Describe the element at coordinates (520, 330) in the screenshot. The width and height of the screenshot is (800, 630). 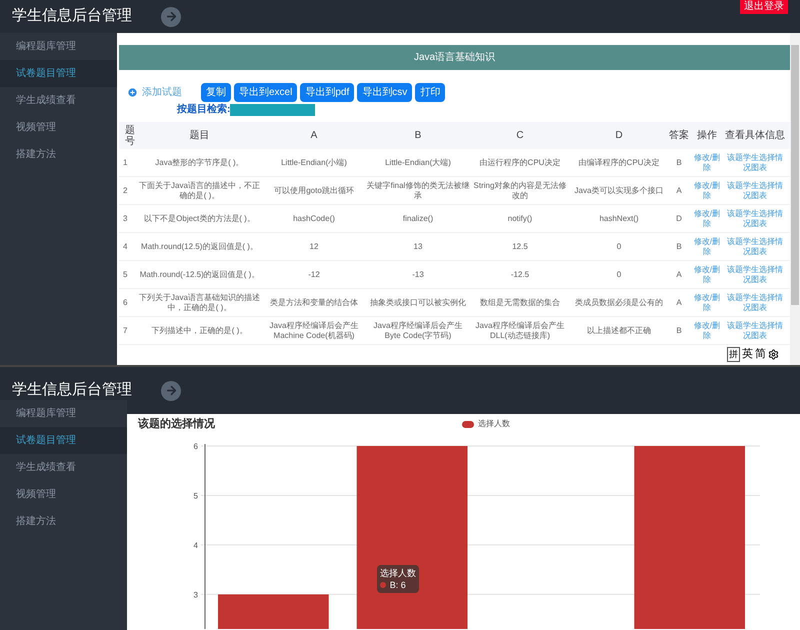
I see `table-cell-text: Java程序经编译后会产生DLL(动态链接库)` at that location.